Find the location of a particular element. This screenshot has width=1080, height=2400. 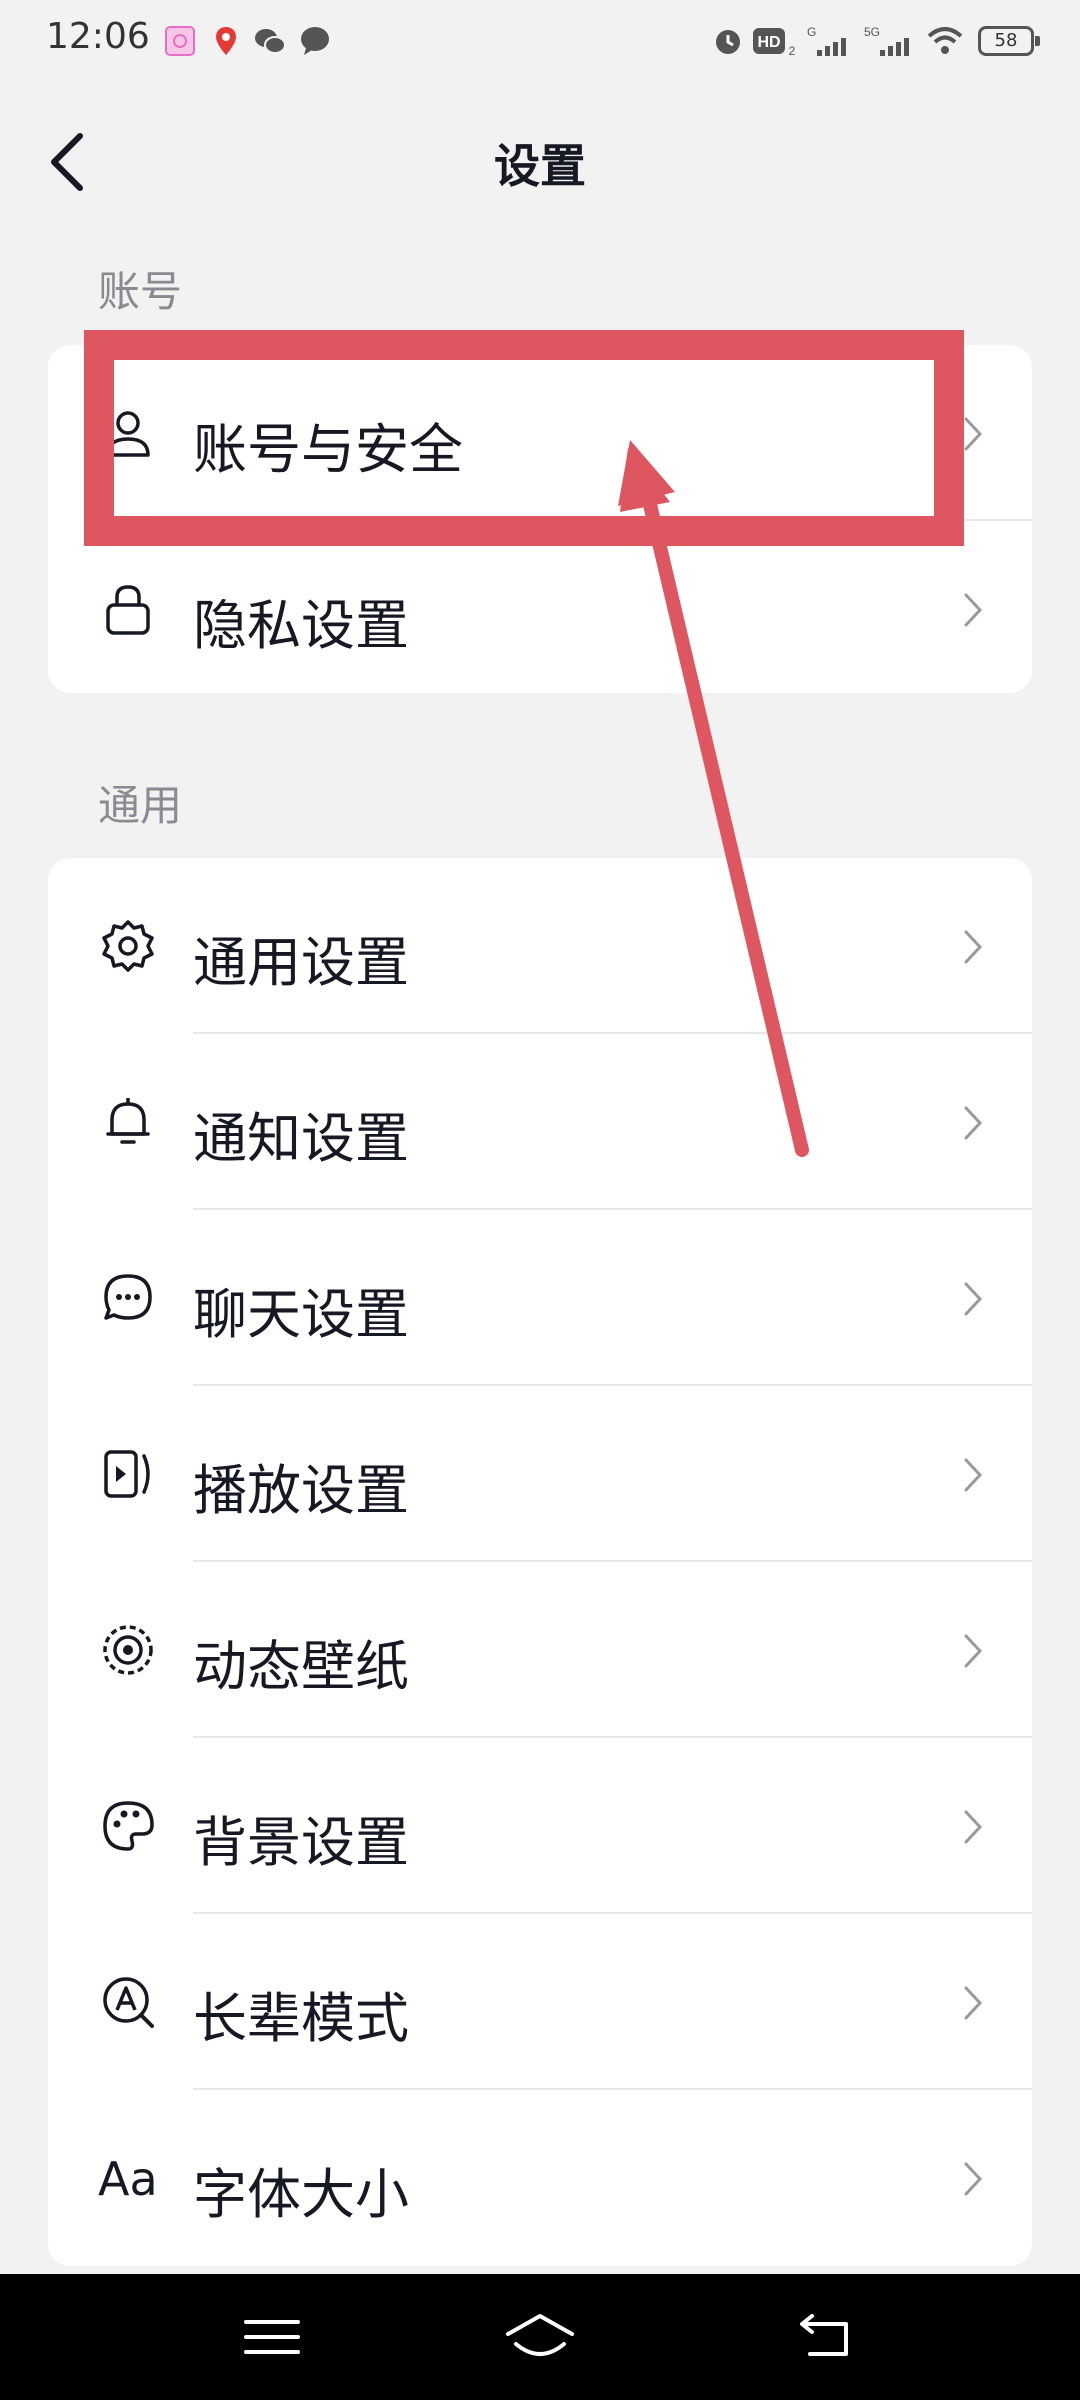

wechat-icon is located at coordinates (270, 41).